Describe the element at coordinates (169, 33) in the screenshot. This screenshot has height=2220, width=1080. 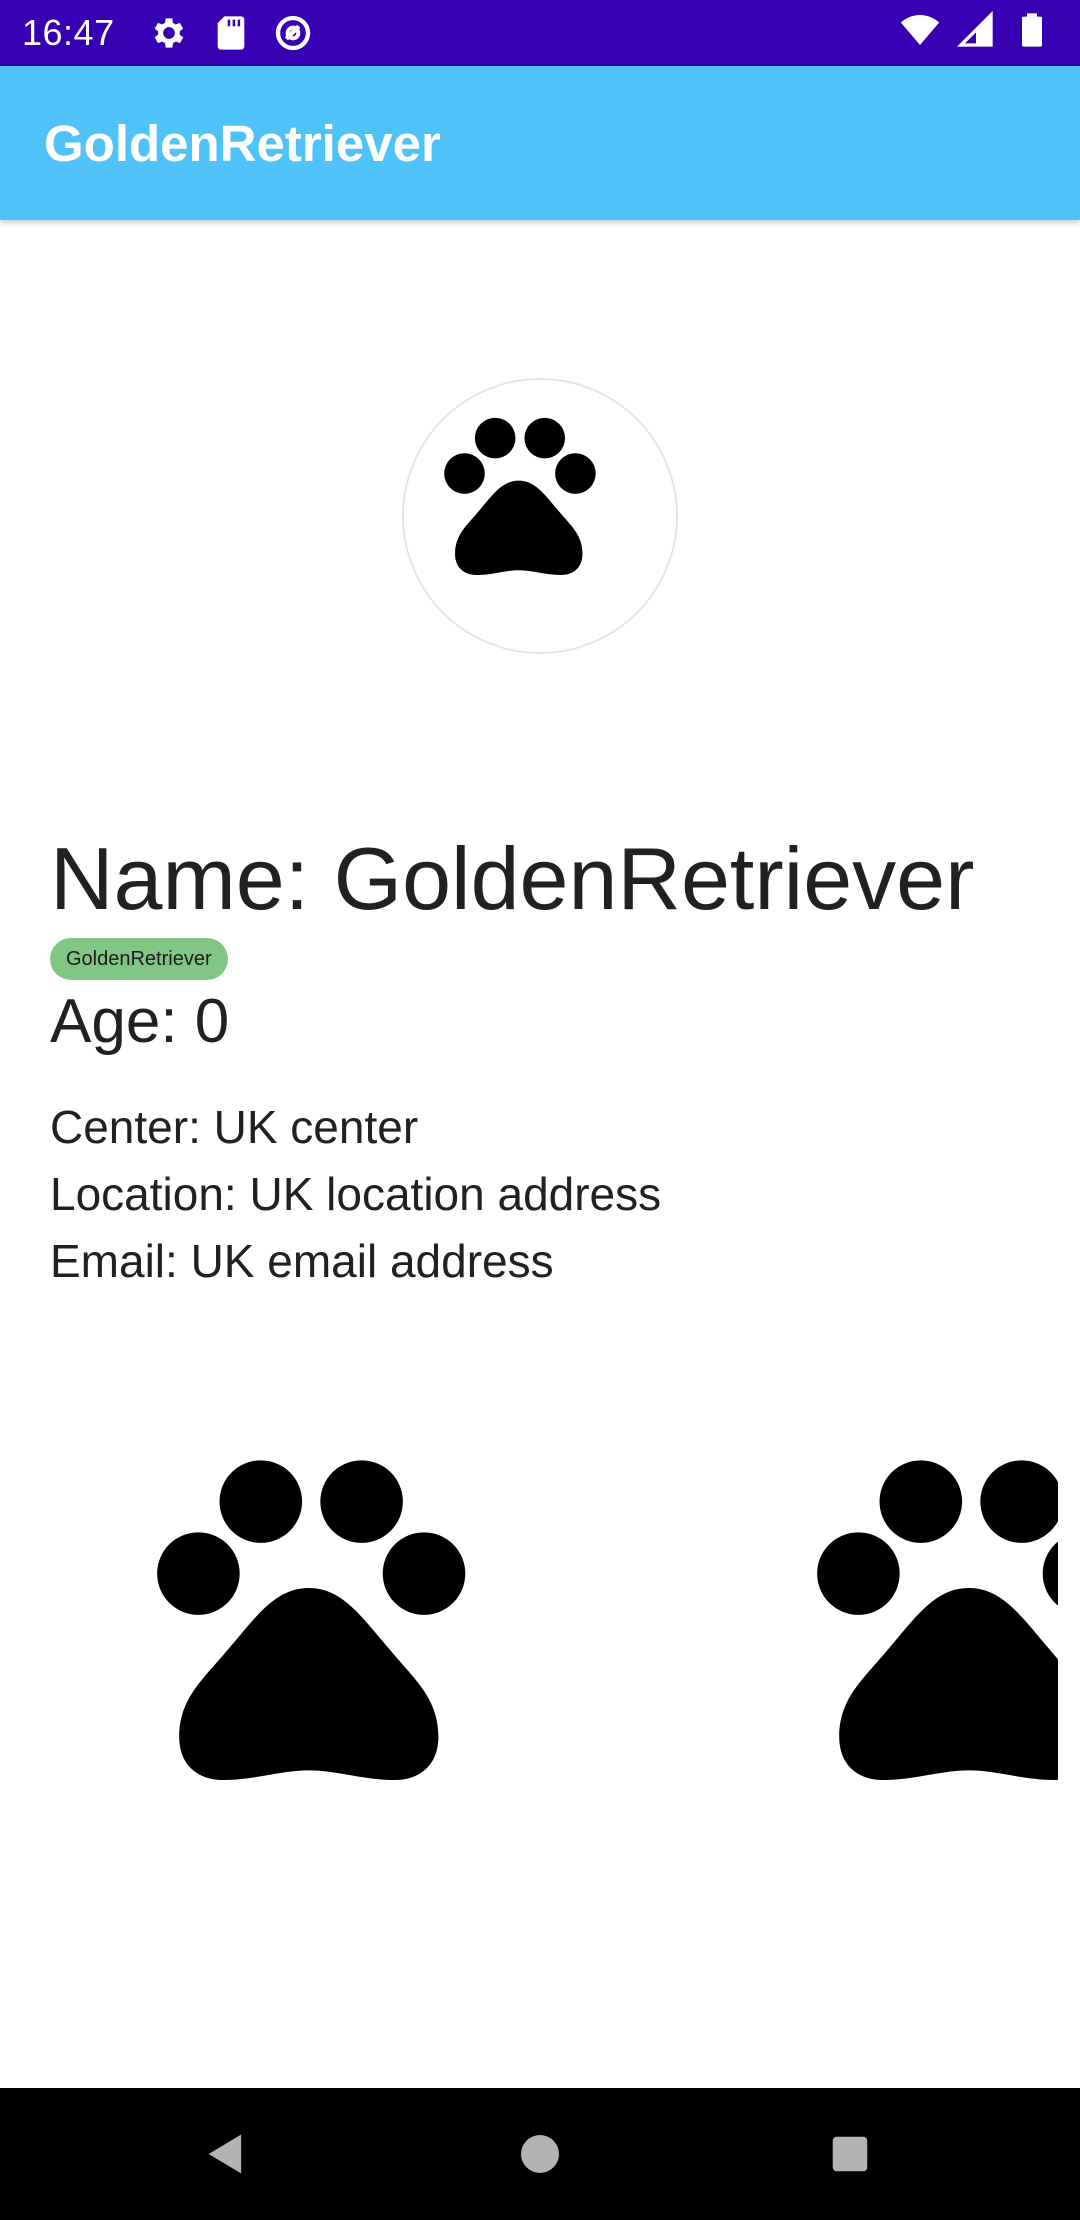
I see `gear-icon` at that location.